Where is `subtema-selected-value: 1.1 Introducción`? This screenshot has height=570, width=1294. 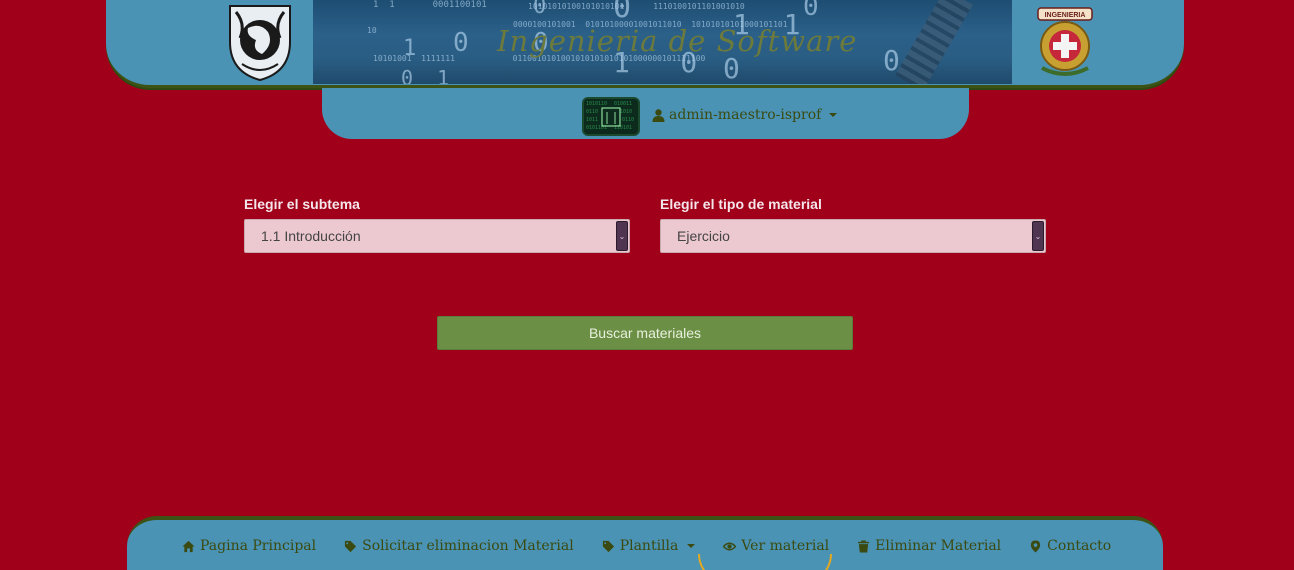 subtema-selected-value: 1.1 Introducción is located at coordinates (311, 236).